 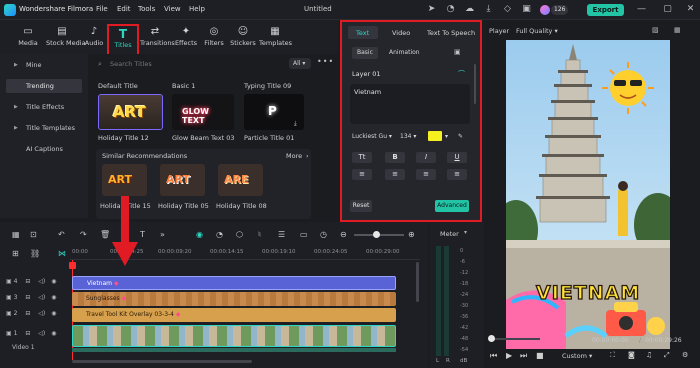 I want to click on chevron-right-icon: ›, so click(x=307, y=156).